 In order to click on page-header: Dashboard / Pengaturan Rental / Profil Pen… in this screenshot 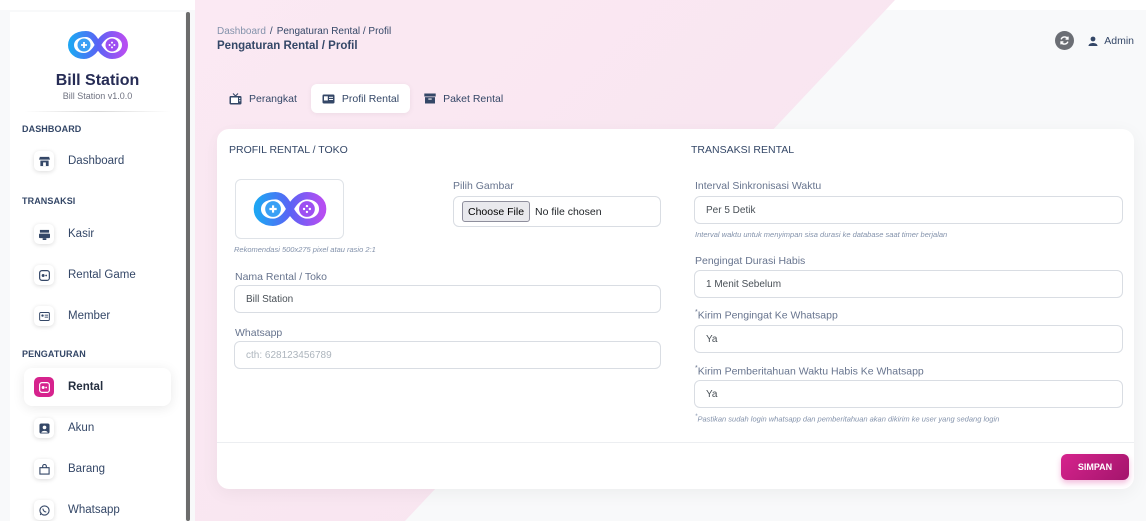, I will do `click(304, 39)`.